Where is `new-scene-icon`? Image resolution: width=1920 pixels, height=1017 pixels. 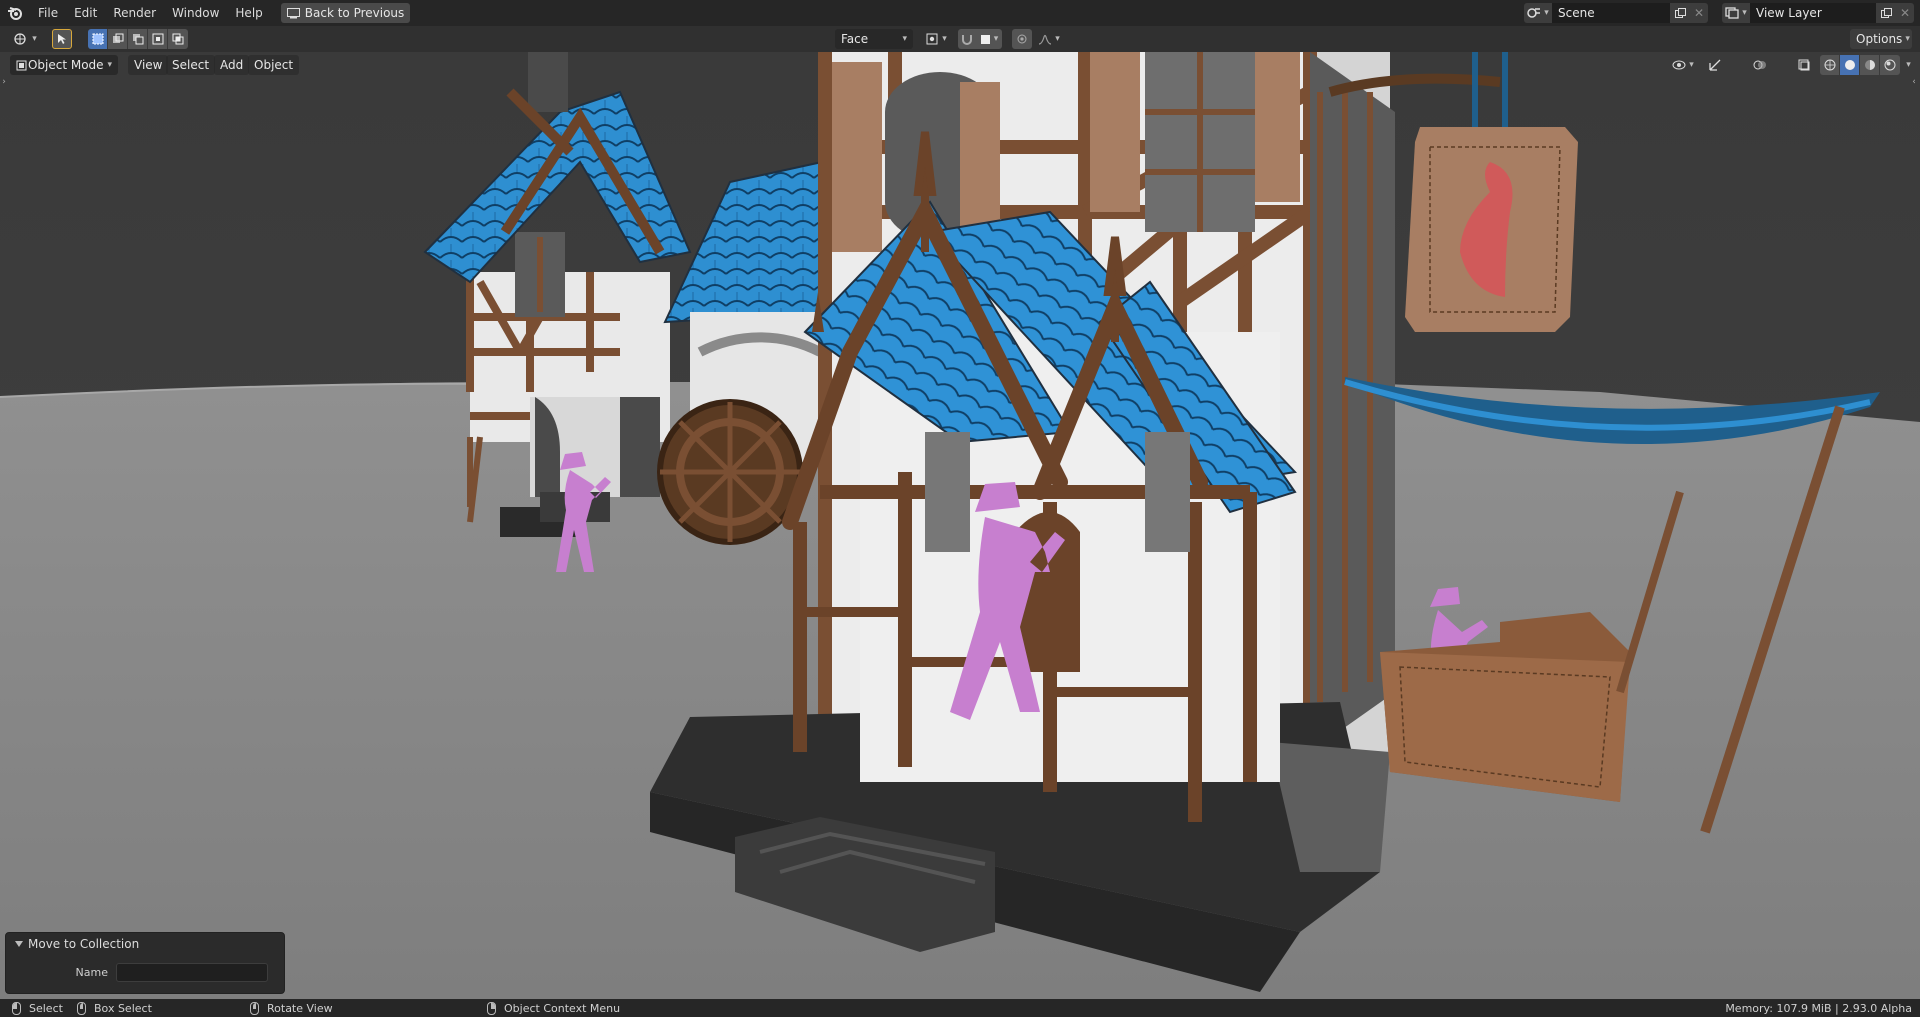 new-scene-icon is located at coordinates (1680, 13).